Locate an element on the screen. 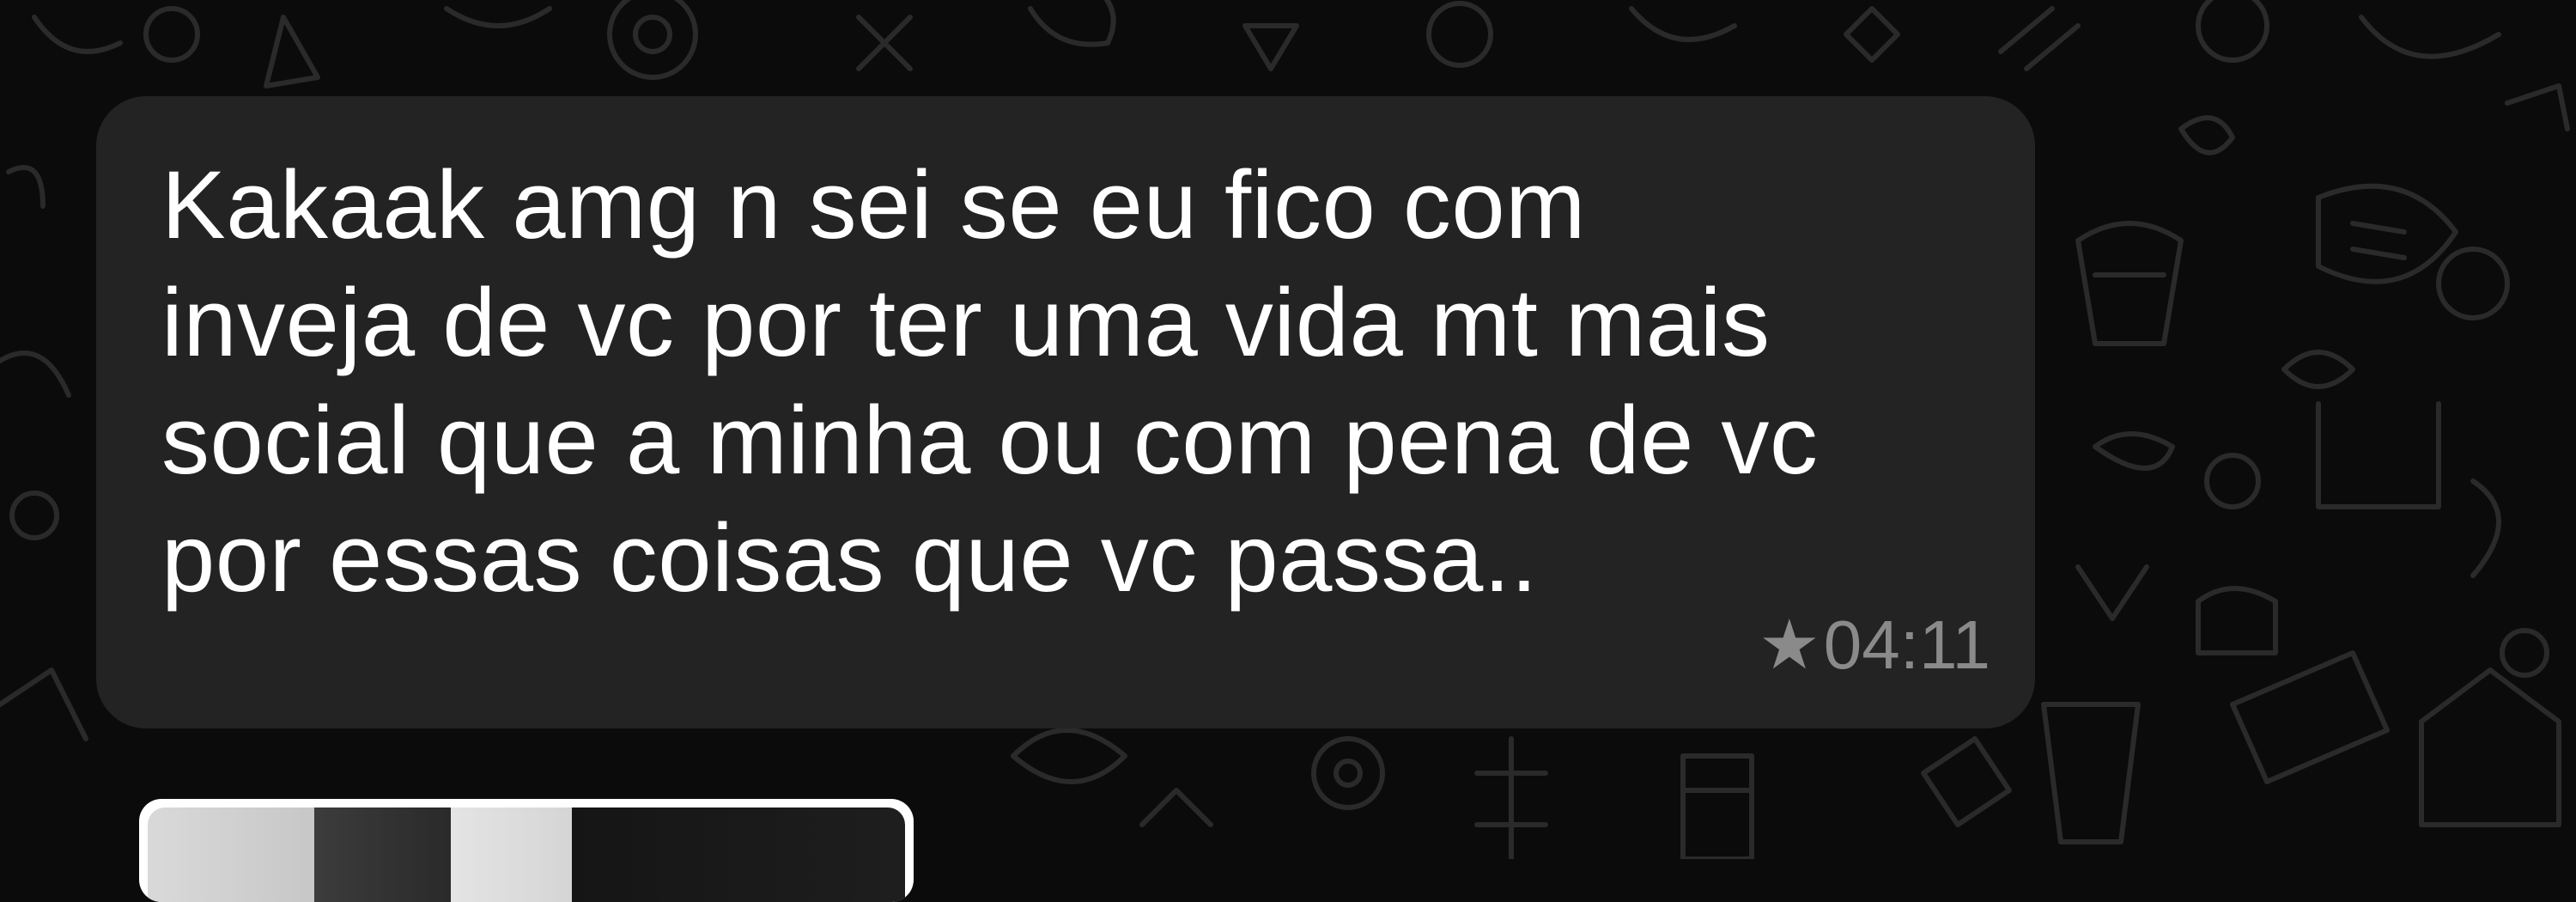 Image resolution: width=2576 pixels, height=902 pixels. message-line: por essas coisas que vc passa.. is located at coordinates (850, 558).